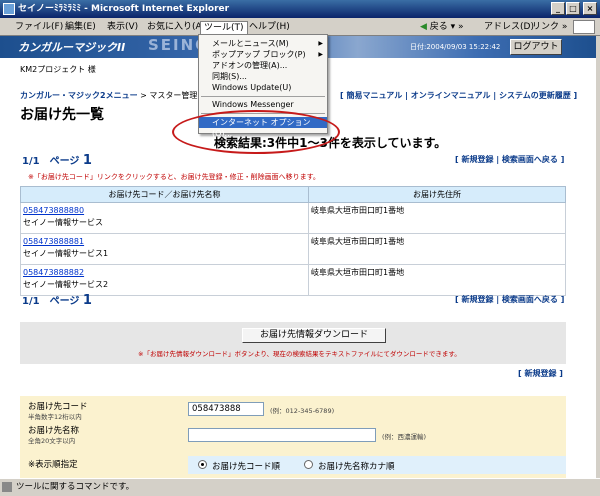  I want to click on register-search-links-bottom: [ 新規登録 | 検索画面へ戻る ], so click(509, 299).